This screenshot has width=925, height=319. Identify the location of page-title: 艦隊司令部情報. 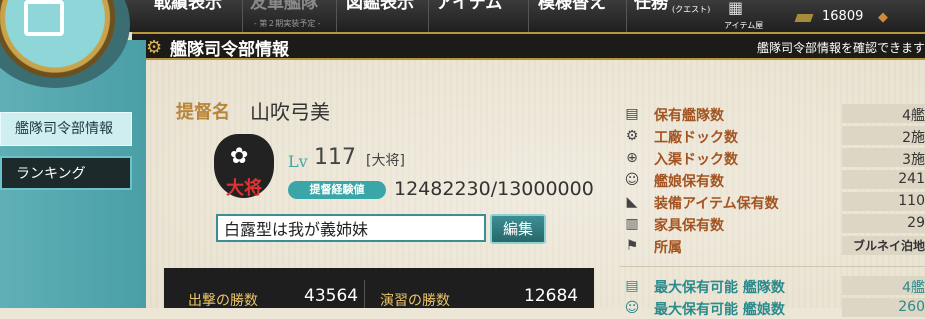
(229, 50).